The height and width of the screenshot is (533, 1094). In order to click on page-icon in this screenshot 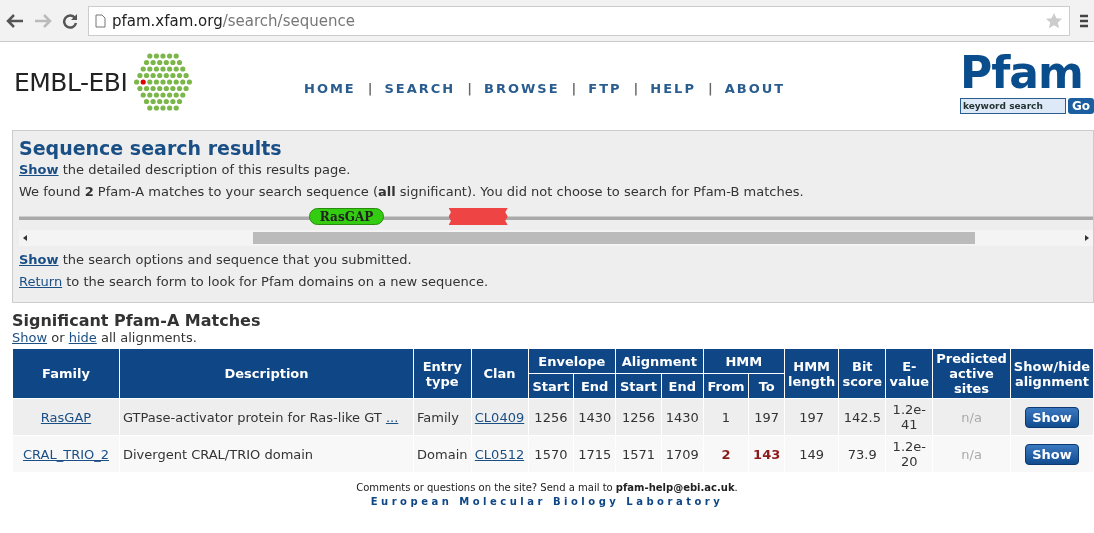, I will do `click(100, 20)`.